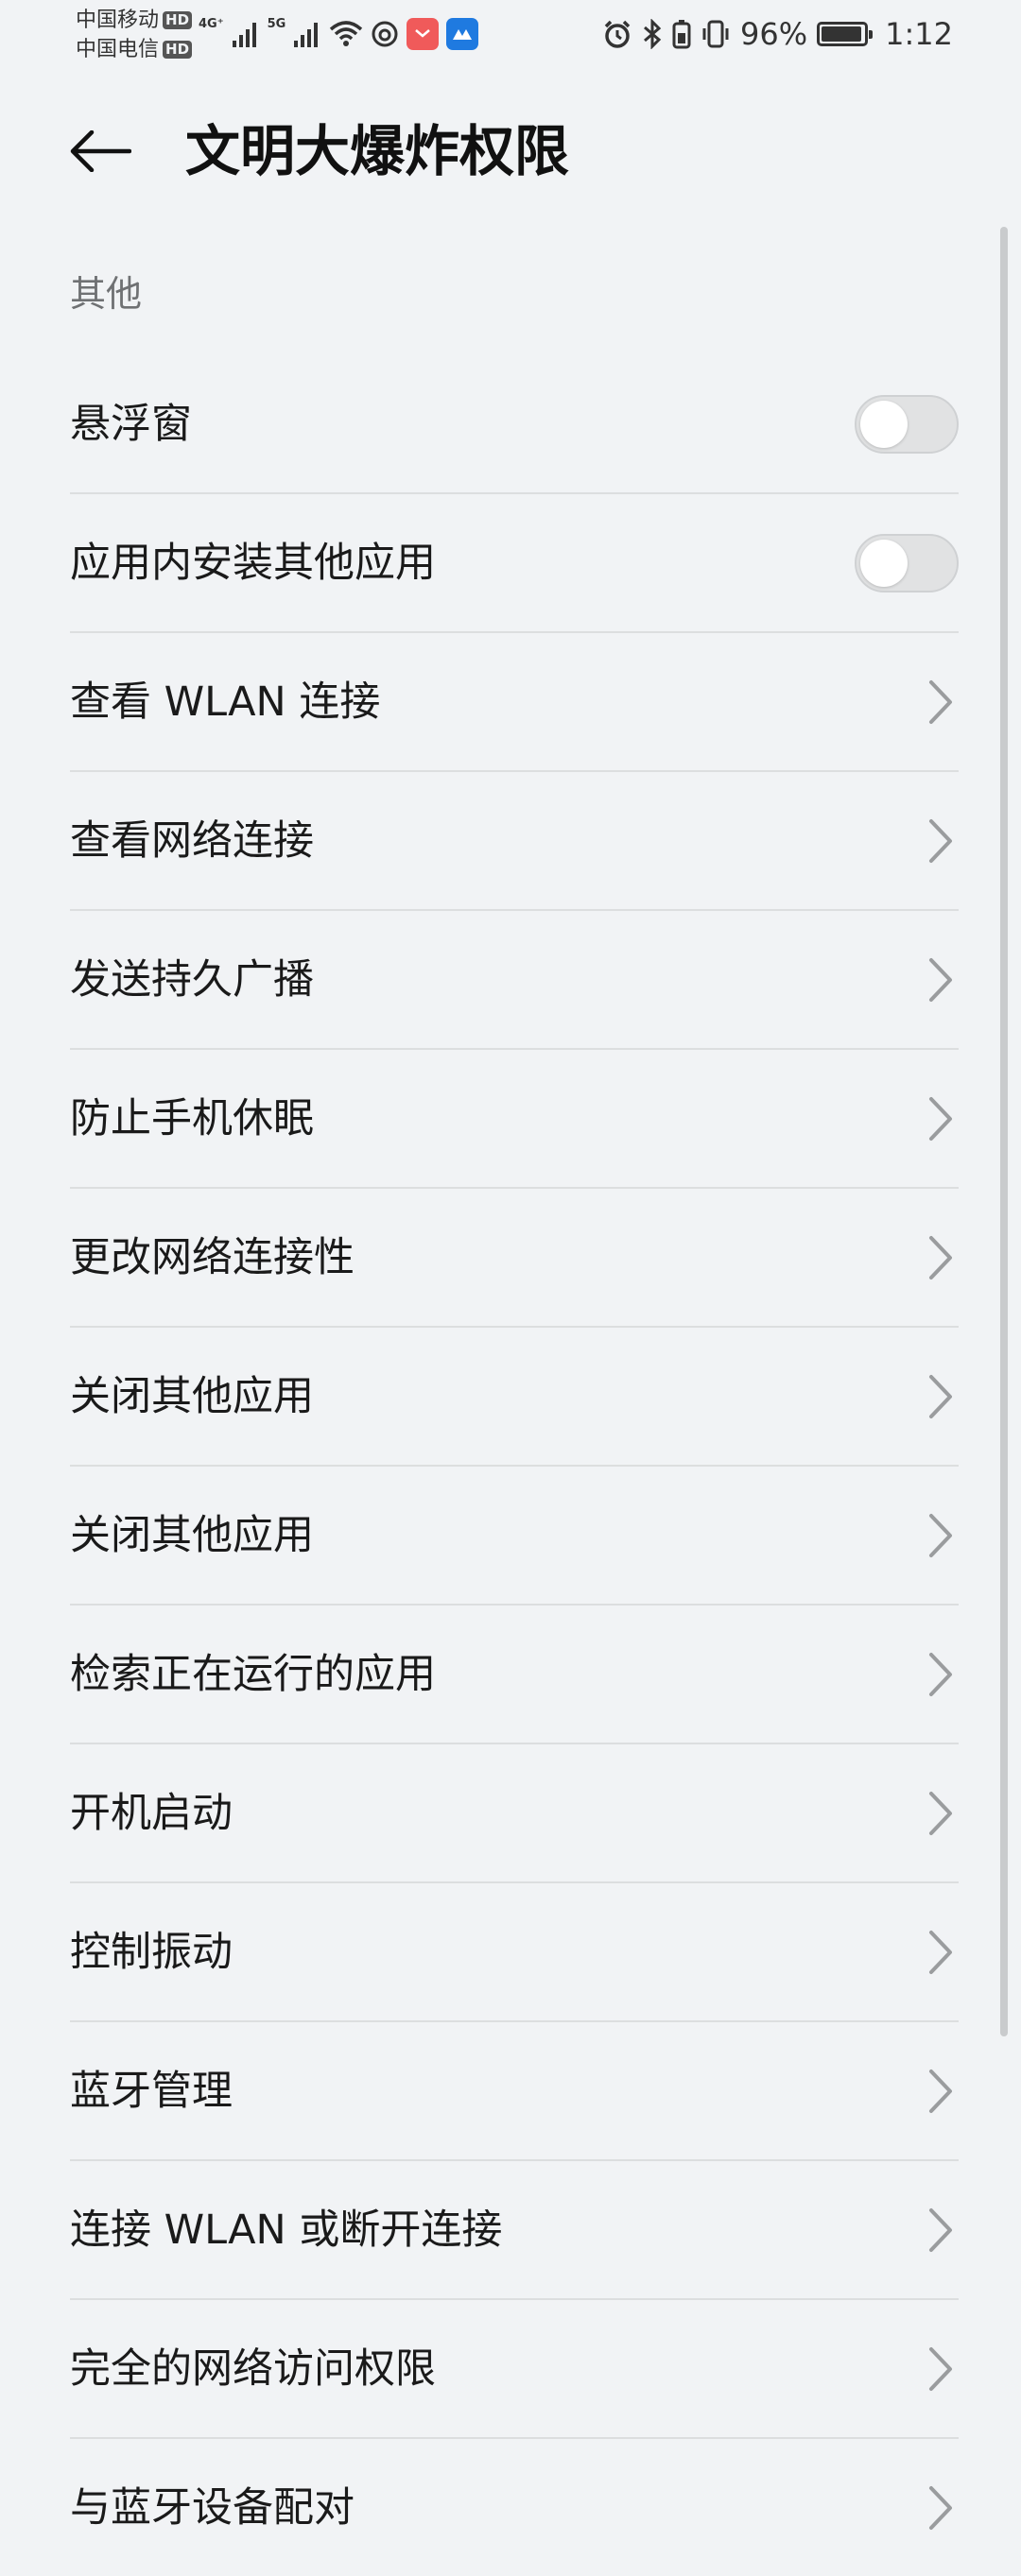 This screenshot has width=1021, height=2576. I want to click on permission-item-label: 蓝牙管理, so click(151, 2091).